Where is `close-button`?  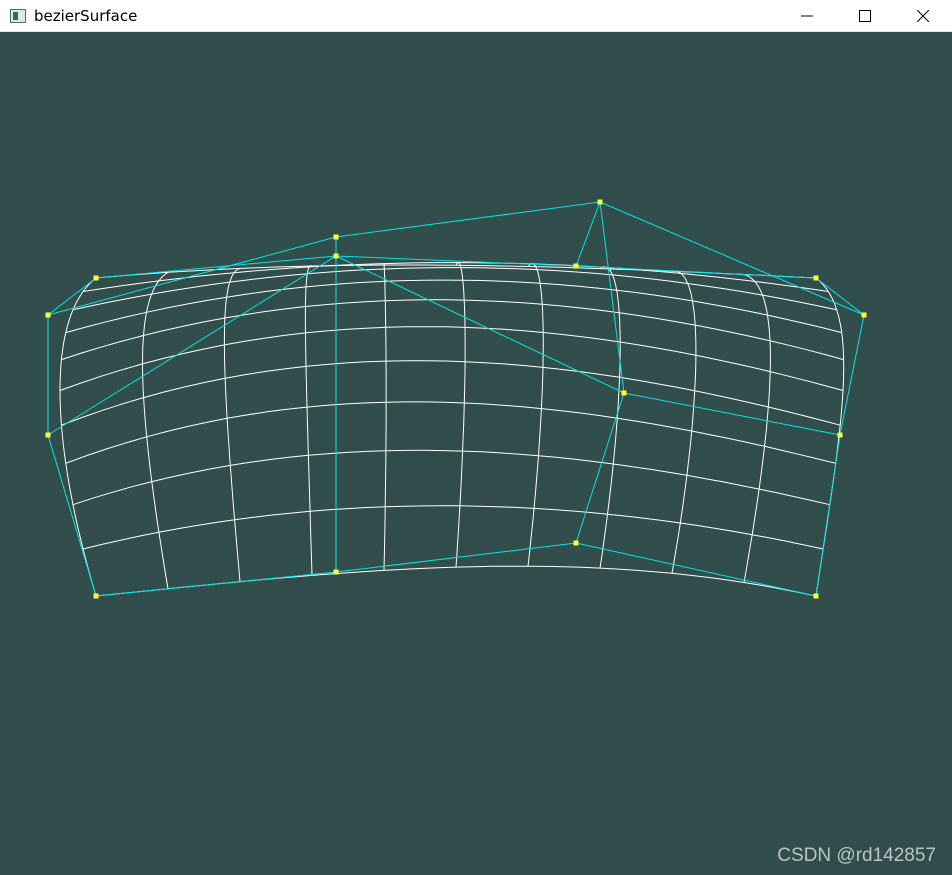 close-button is located at coordinates (923, 15).